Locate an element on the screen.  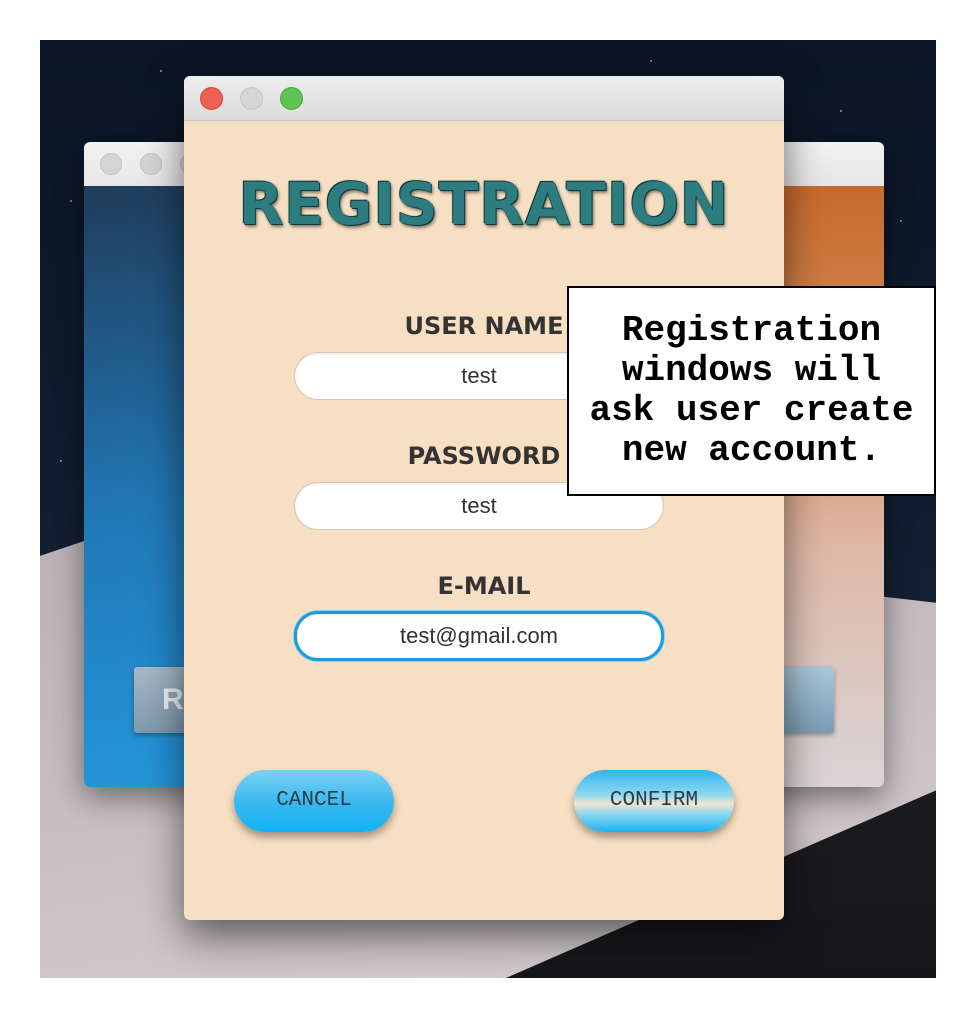
registration-titlebar is located at coordinates (484, 98).